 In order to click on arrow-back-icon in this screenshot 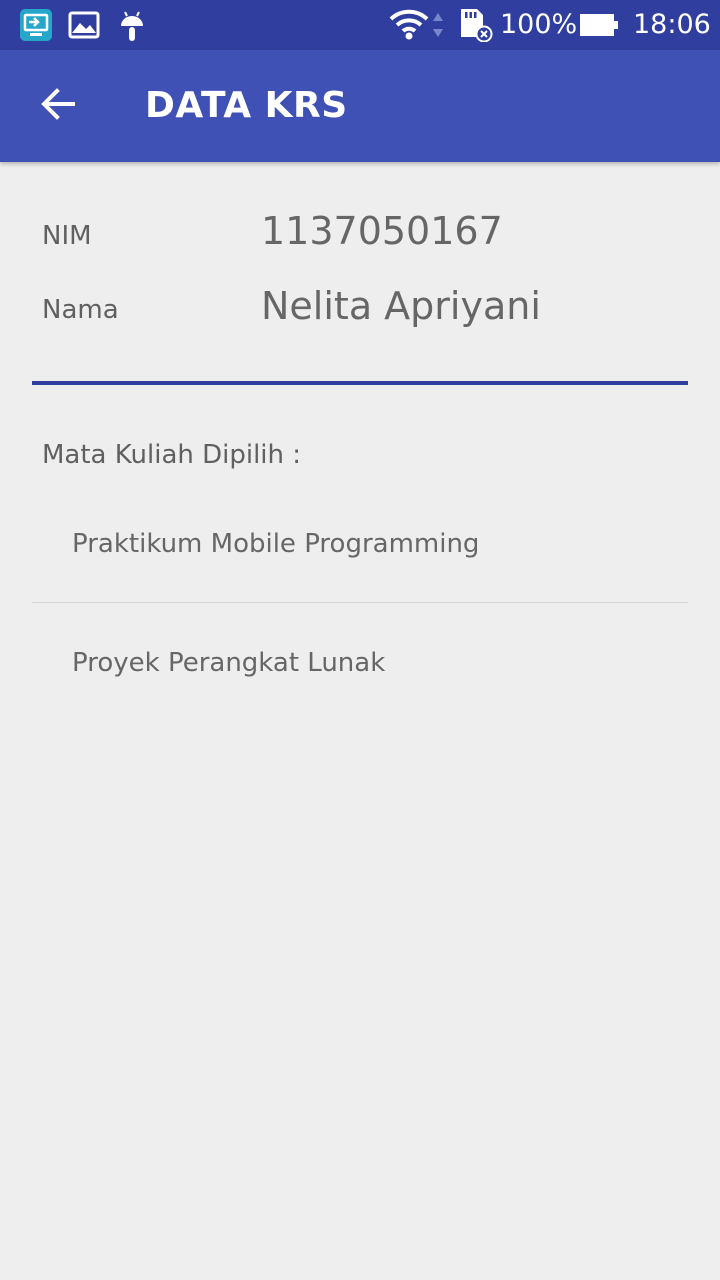, I will do `click(58, 106)`.